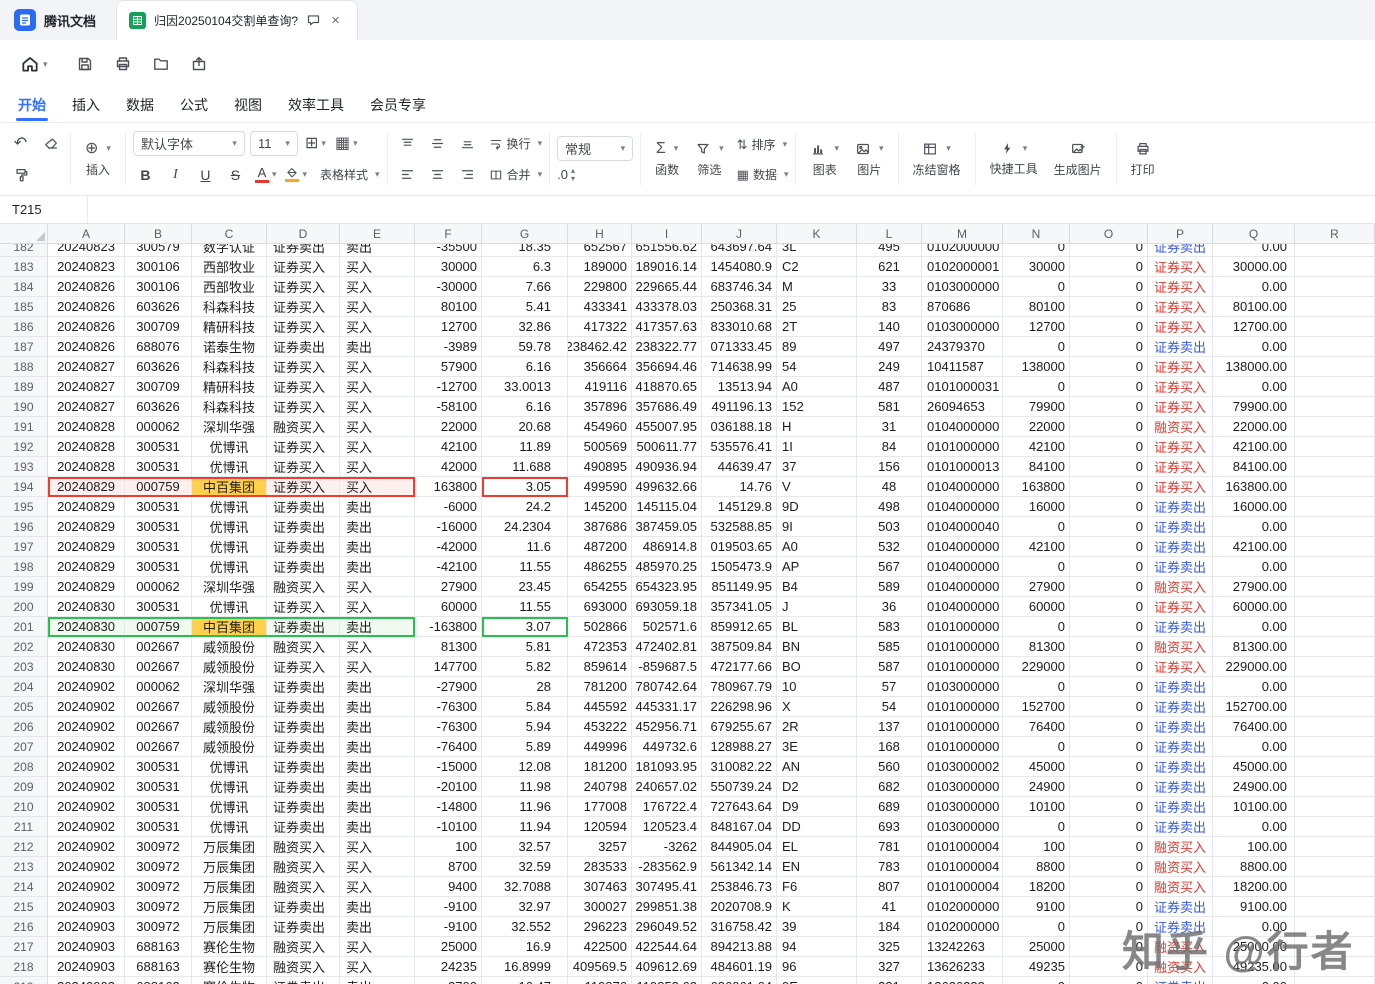 The height and width of the screenshot is (984, 1375). What do you see at coordinates (229, 387) in the screenshot?
I see `cell: 精研科技` at bounding box center [229, 387].